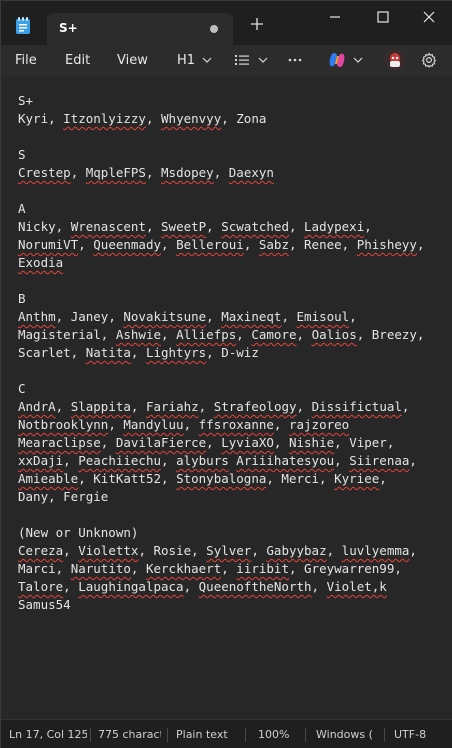 This screenshot has width=452, height=748. Describe the element at coordinates (311, 442) in the screenshot. I see `misspelled-word: Nishie` at that location.